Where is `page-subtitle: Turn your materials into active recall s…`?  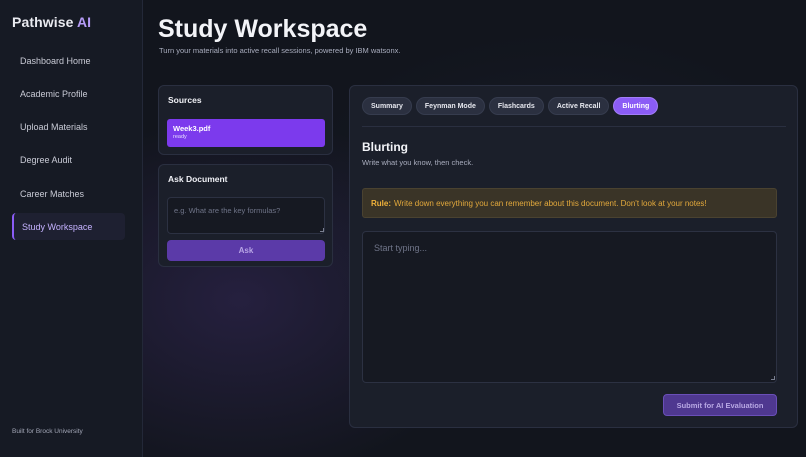 page-subtitle: Turn your materials into active recall s… is located at coordinates (280, 50).